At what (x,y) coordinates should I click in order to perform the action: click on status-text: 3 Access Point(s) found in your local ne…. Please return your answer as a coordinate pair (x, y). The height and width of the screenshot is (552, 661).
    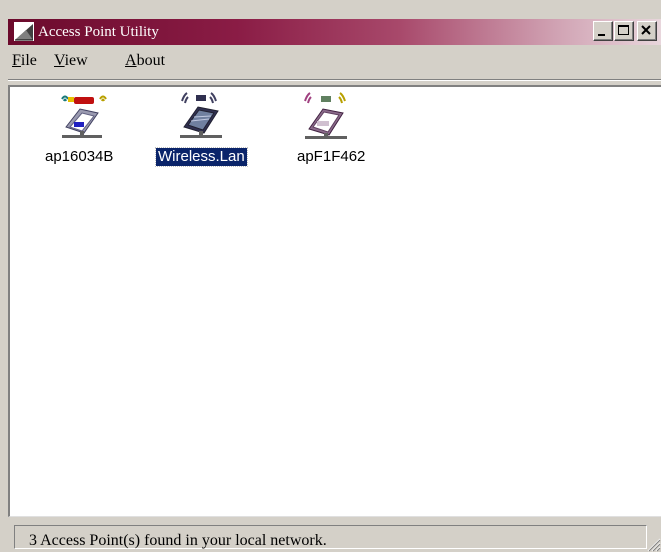
    Looking at the image, I should click on (178, 540).